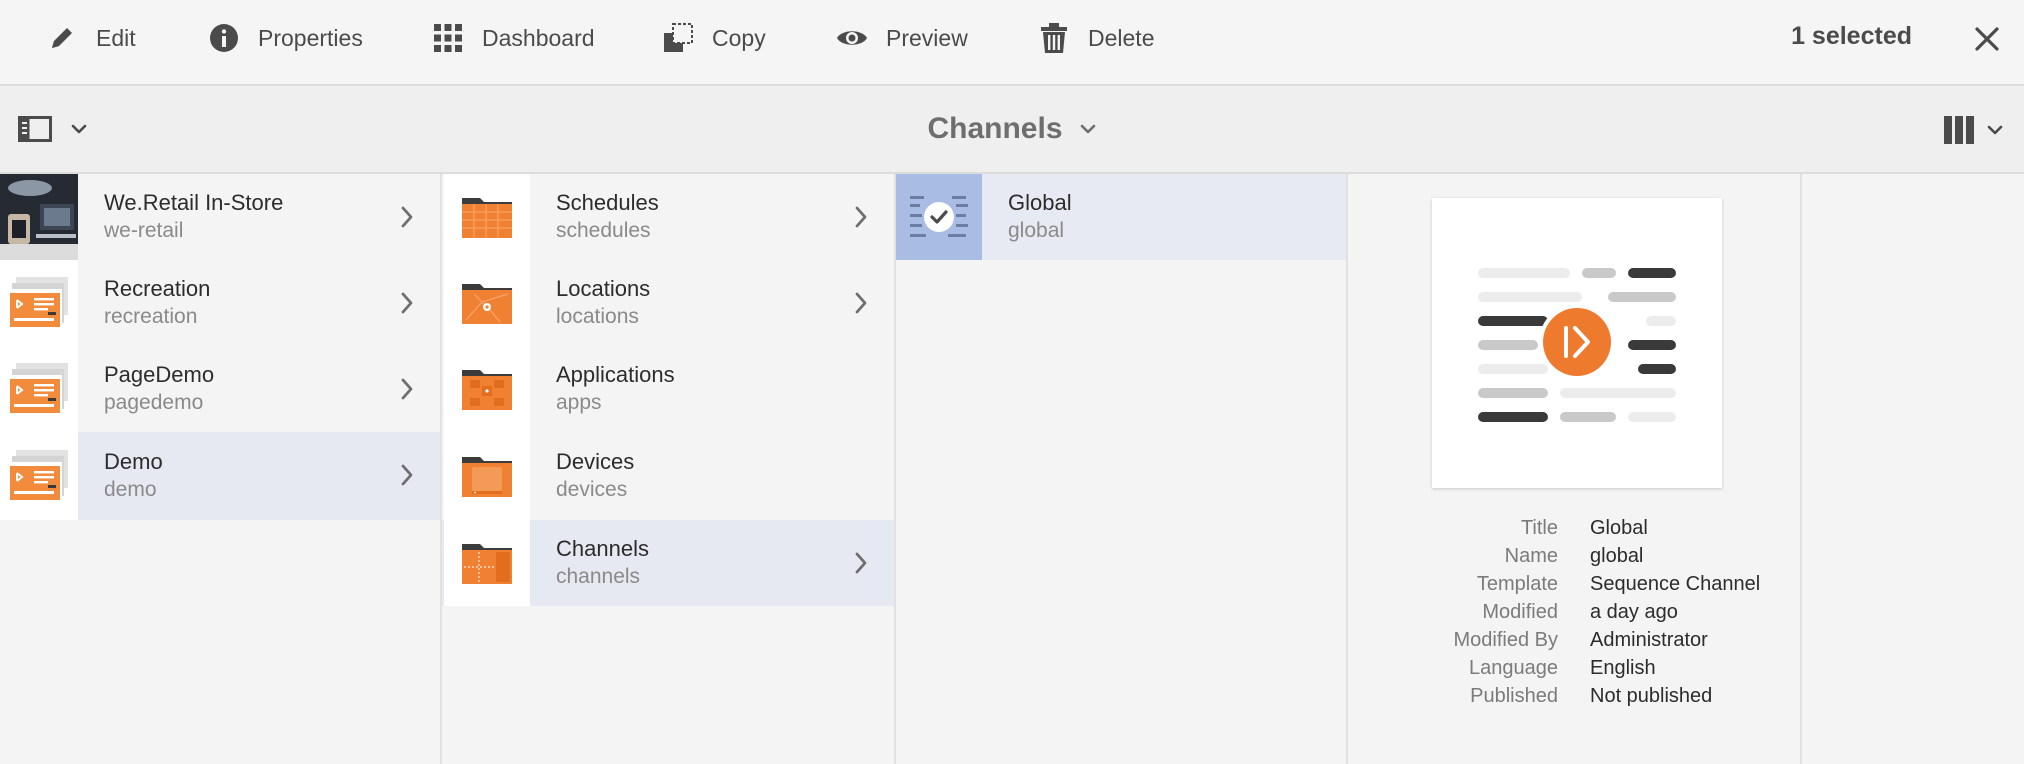 This screenshot has width=2024, height=764. I want to click on item-name: locations, so click(597, 316).